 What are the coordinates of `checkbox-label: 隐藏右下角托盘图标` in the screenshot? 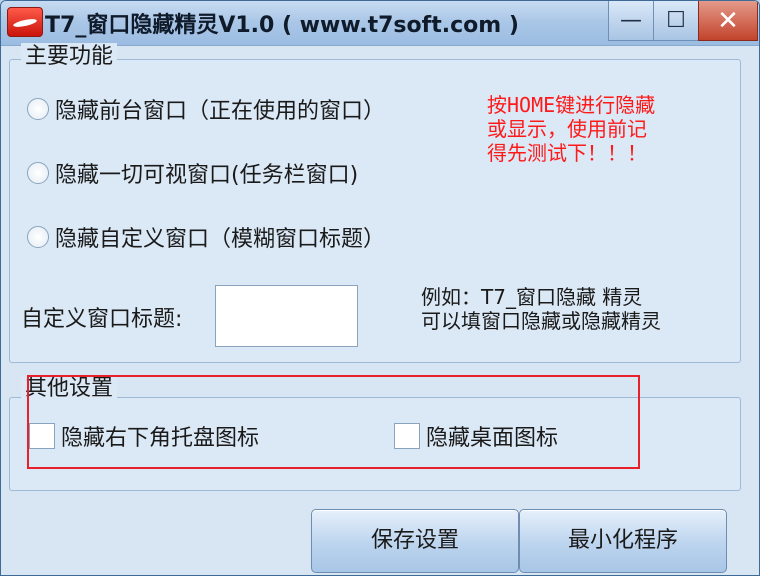 It's located at (160, 438).